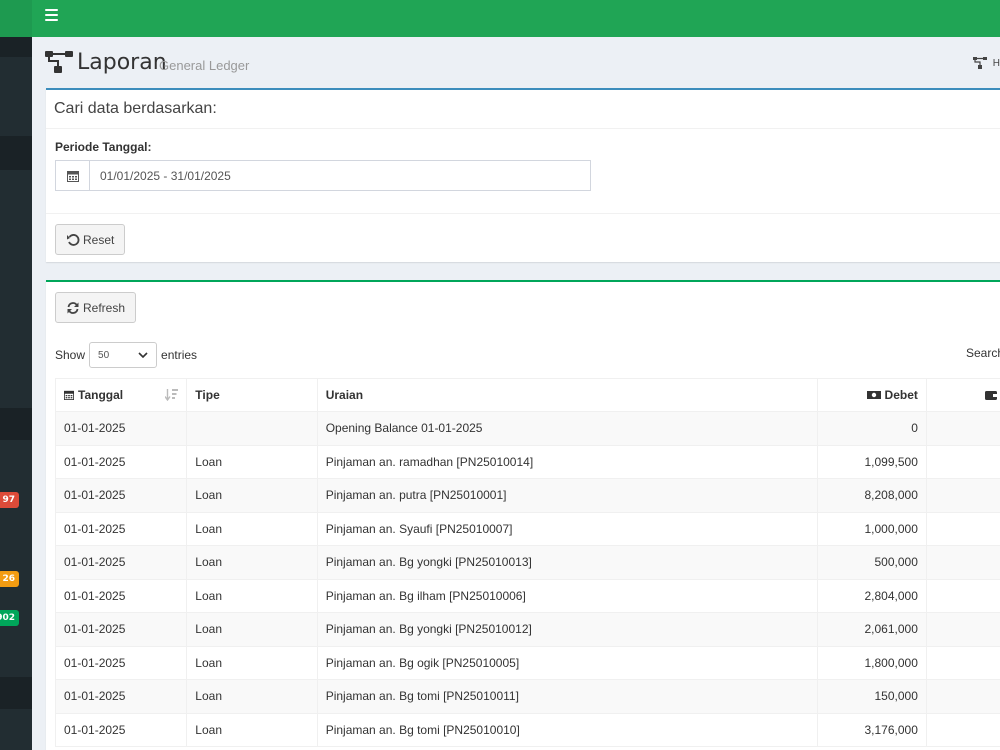  I want to click on cell-debet: 2,804,000, so click(871, 595).